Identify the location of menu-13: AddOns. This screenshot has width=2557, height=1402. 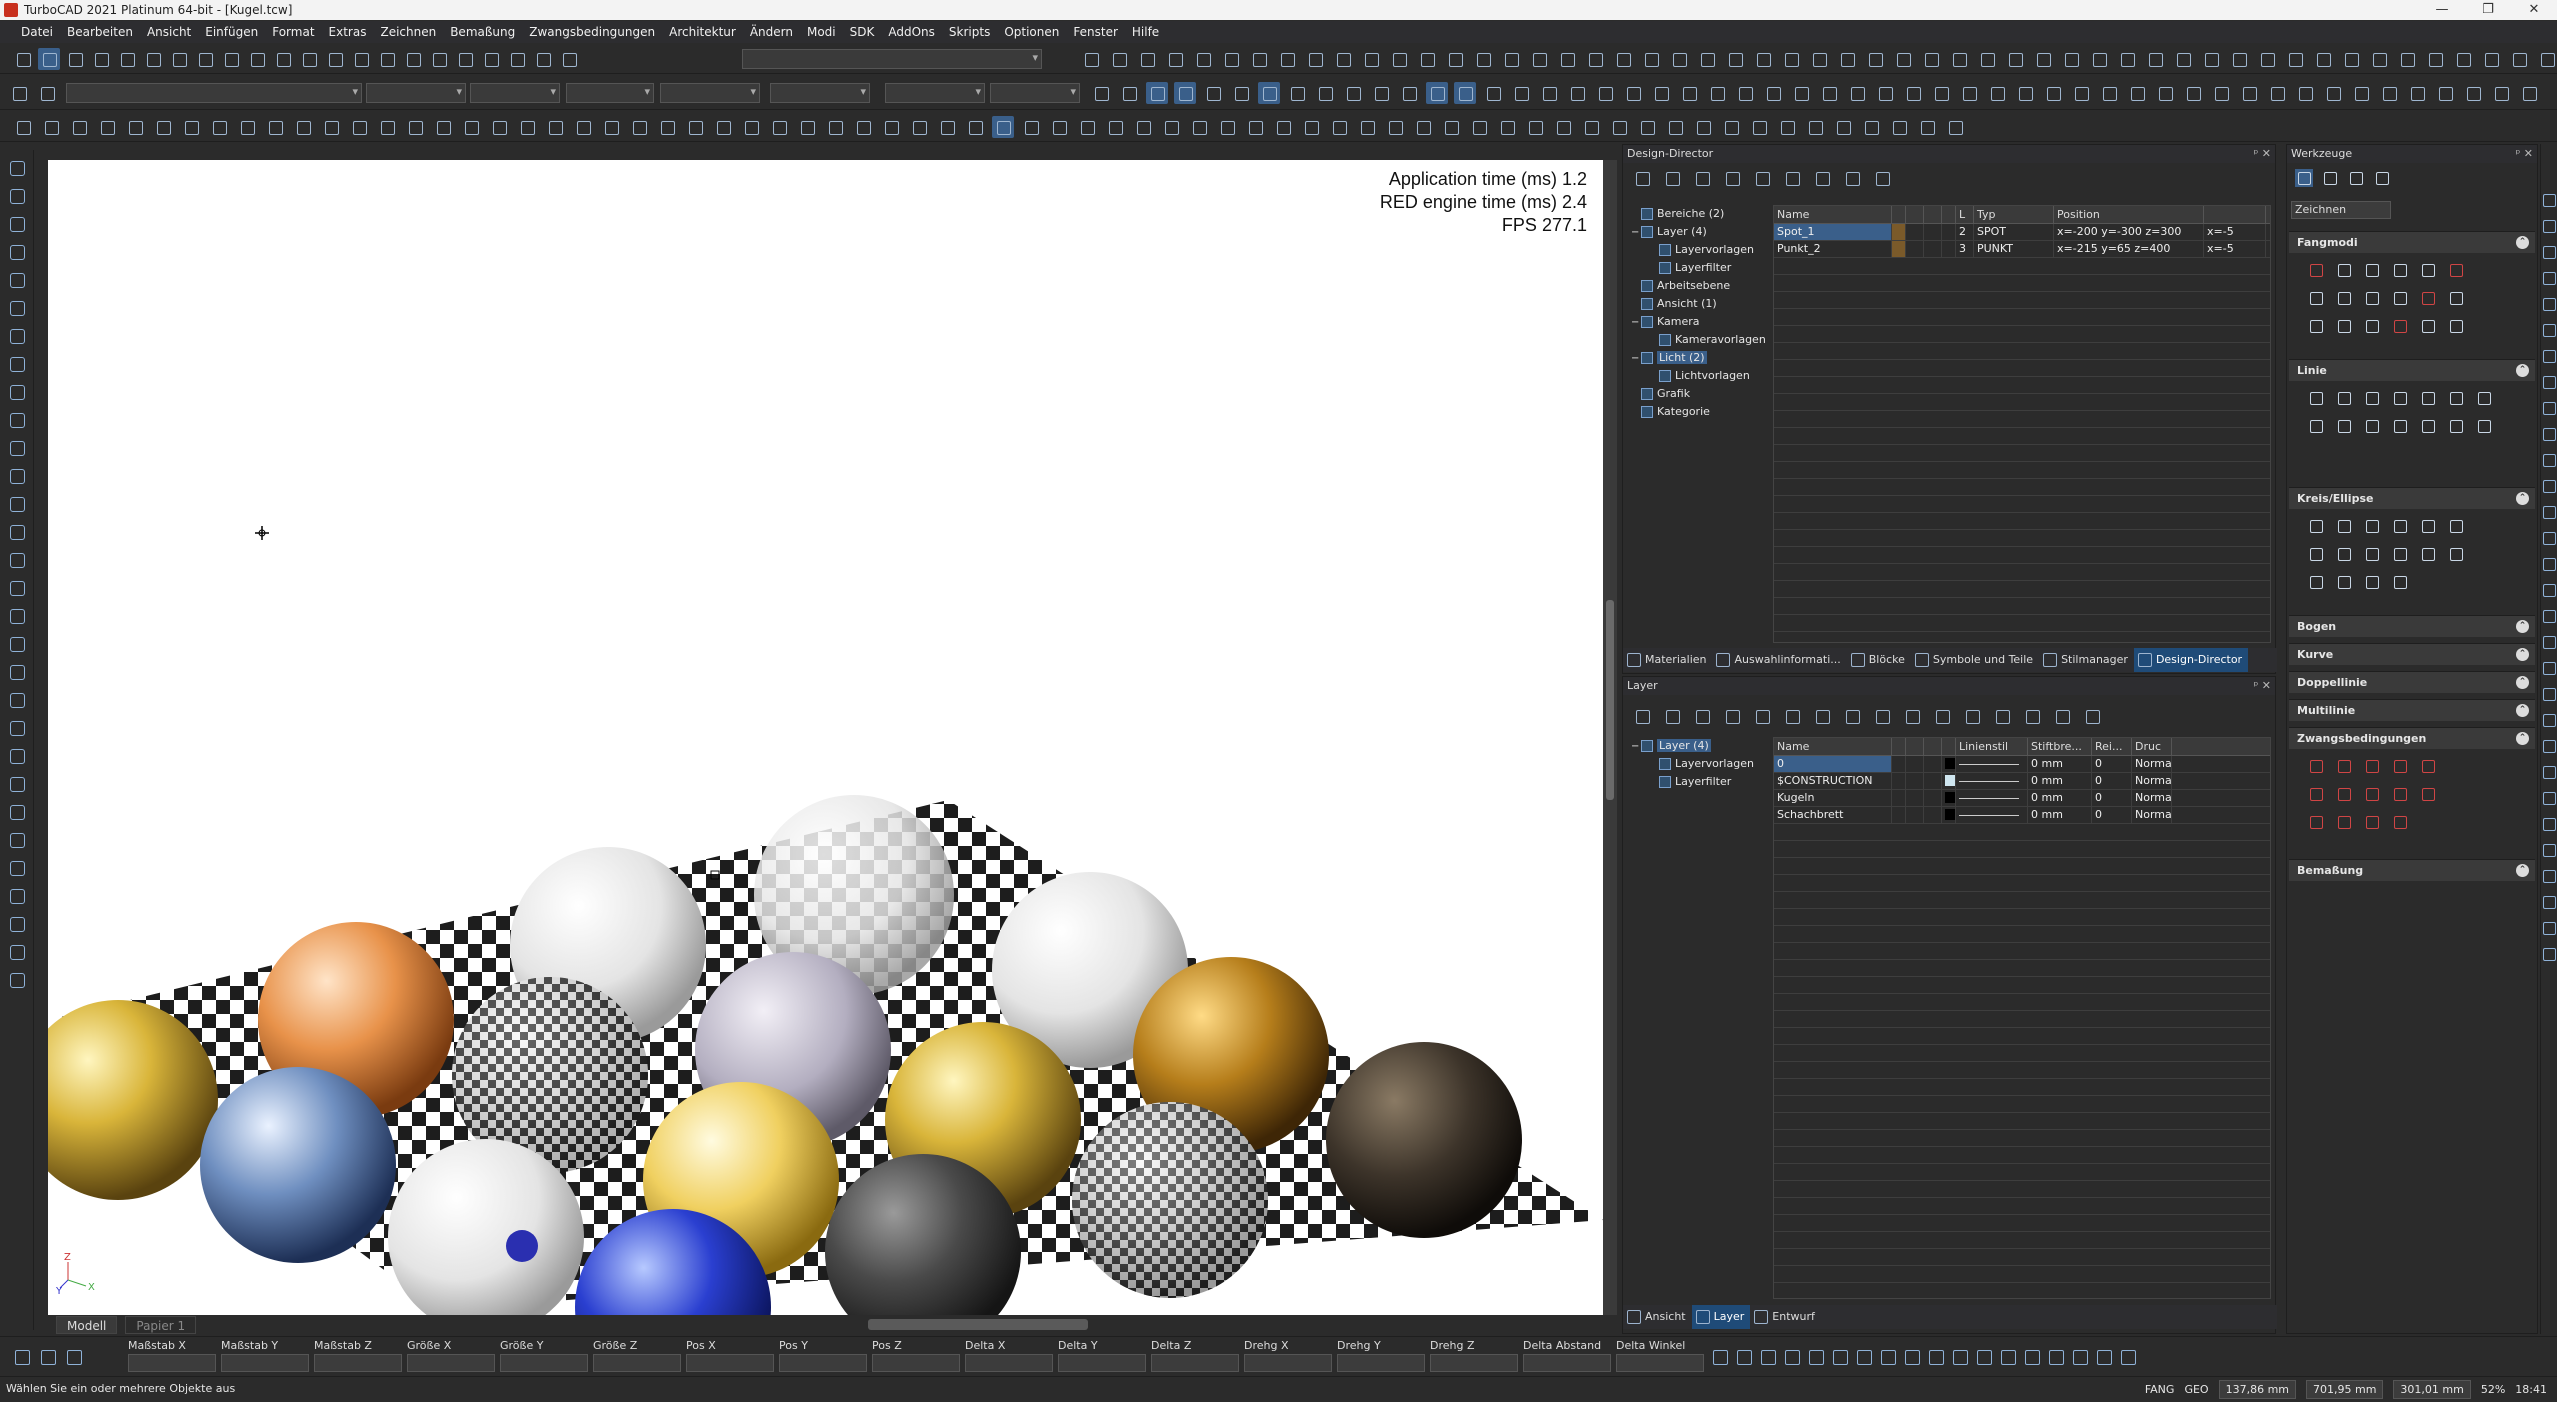
(911, 32).